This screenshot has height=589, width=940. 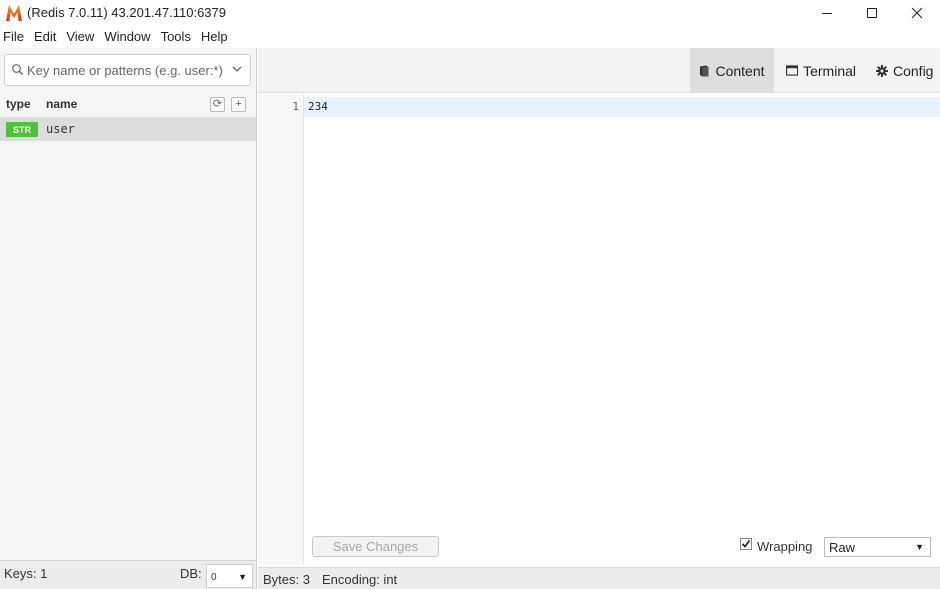 I want to click on menu-tools: Tools, so click(x=176, y=37).